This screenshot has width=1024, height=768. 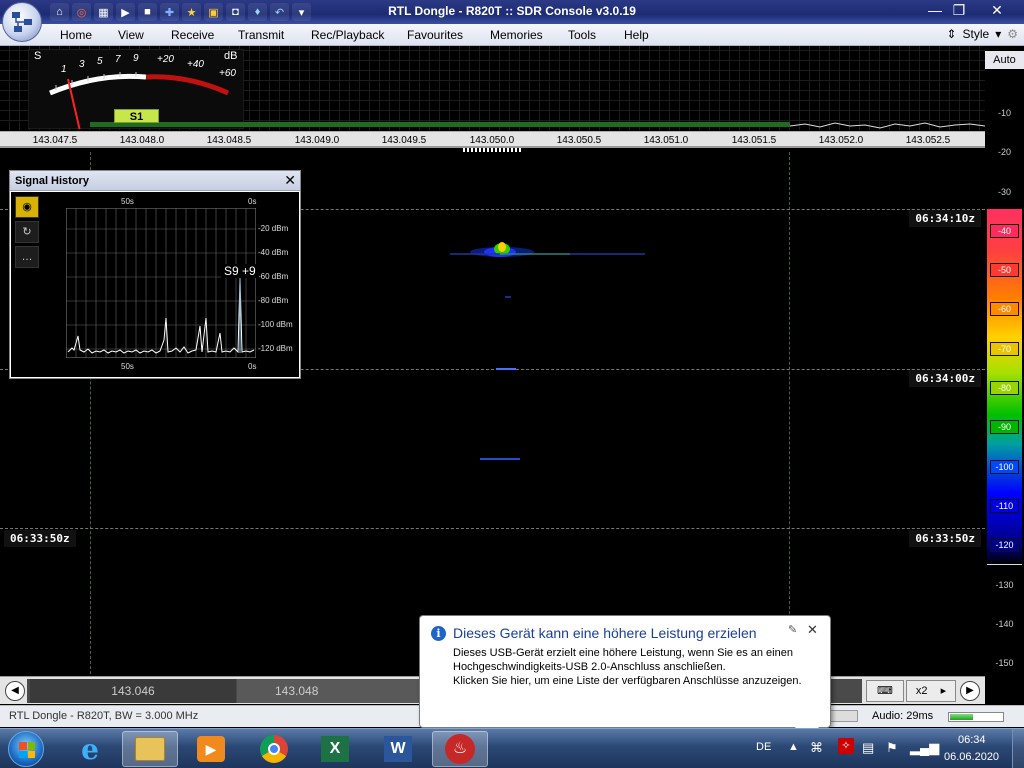 What do you see at coordinates (90, 749) in the screenshot?
I see `internet-explorer-icon: e` at bounding box center [90, 749].